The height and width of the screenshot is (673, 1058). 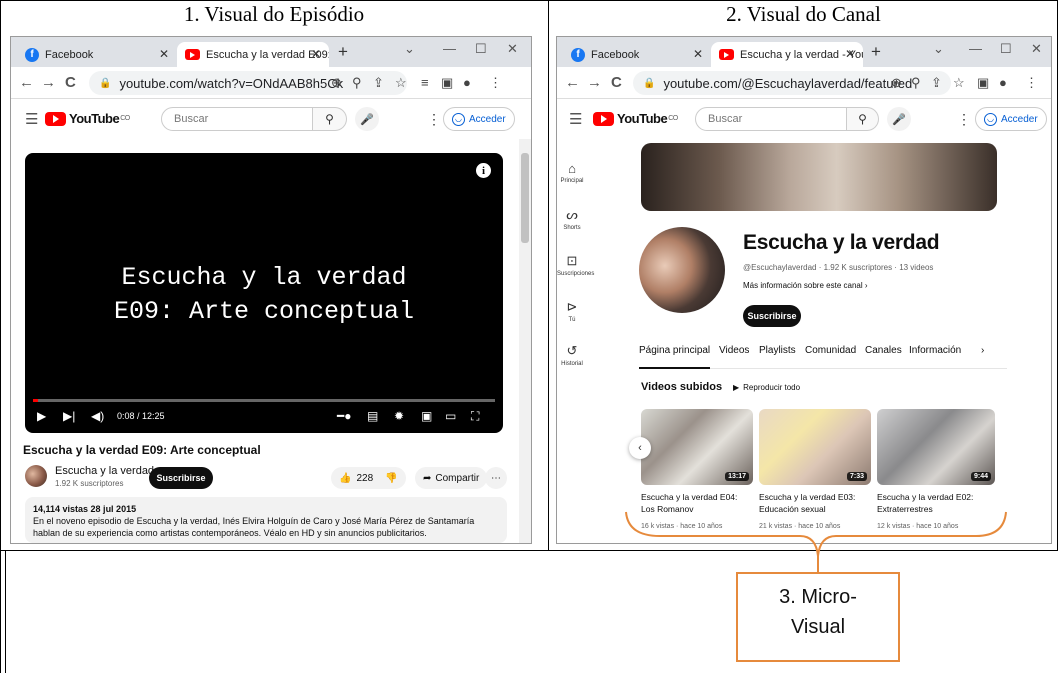 I want to click on sidebar-item-library: ⊳ Tú, so click(x=572, y=311).